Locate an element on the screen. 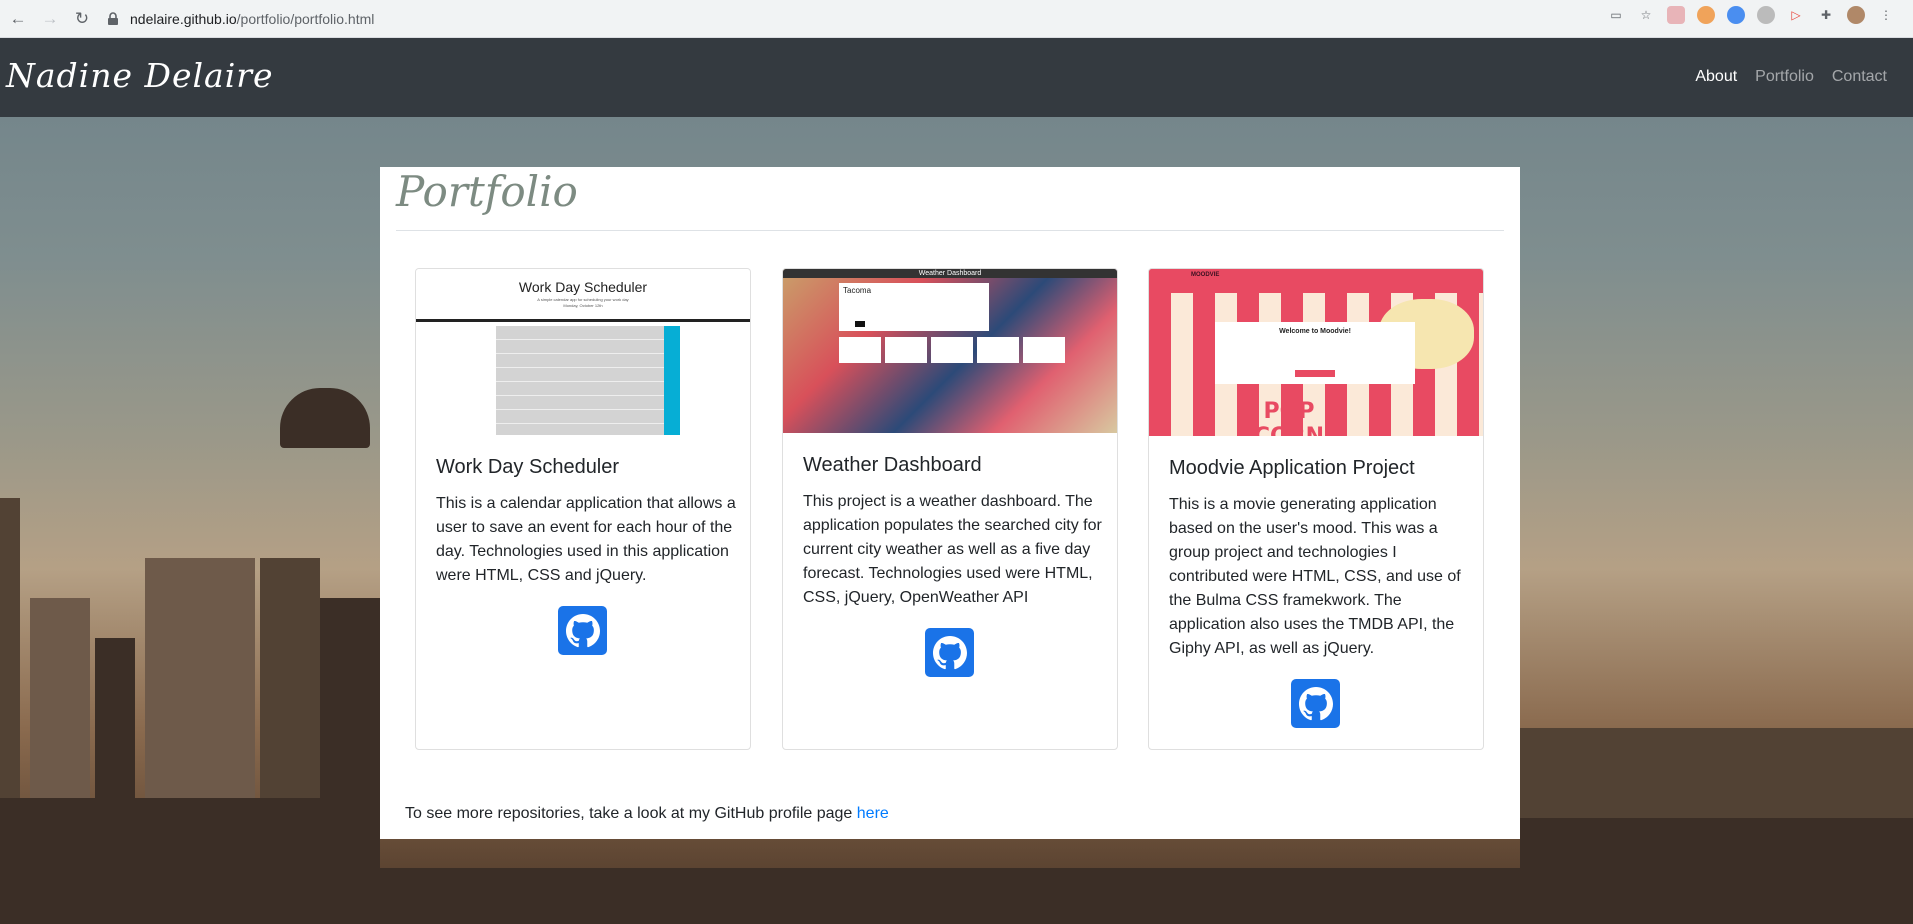 The height and width of the screenshot is (924, 1913). bookmark-star-icon: ☆ is located at coordinates (1646, 15).